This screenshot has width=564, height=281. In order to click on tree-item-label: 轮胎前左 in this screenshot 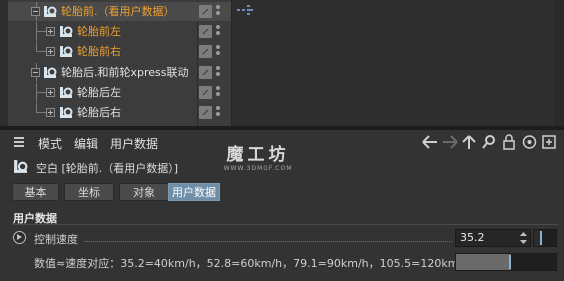, I will do `click(99, 31)`.